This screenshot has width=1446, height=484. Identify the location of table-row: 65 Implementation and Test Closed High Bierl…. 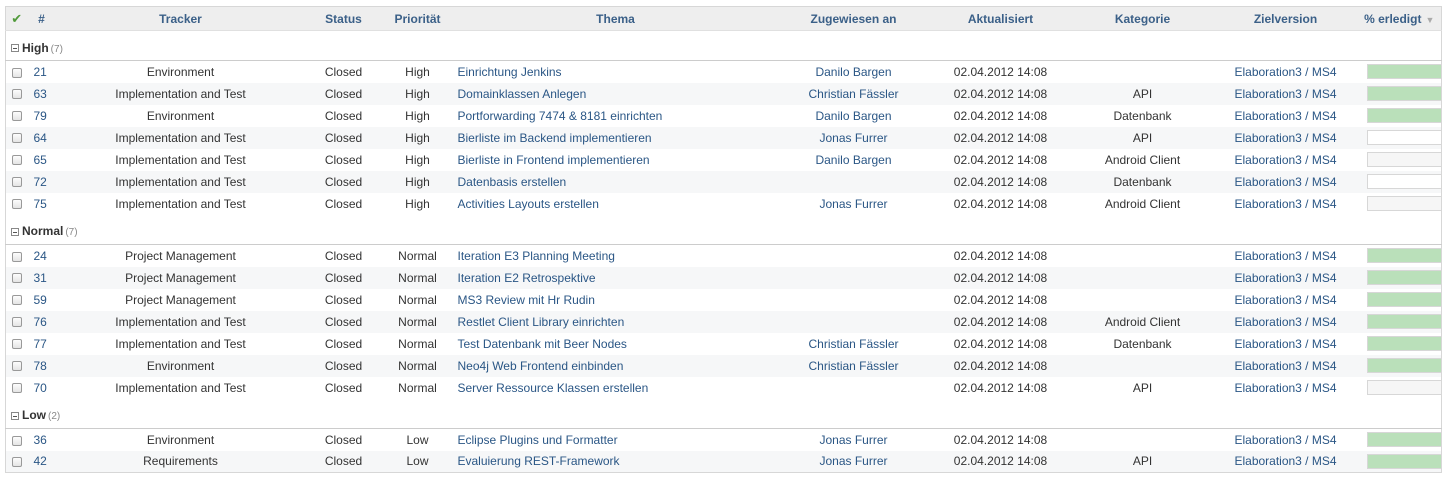
(723, 159).